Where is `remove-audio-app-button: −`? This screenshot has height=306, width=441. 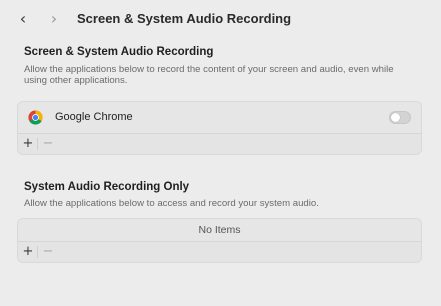
remove-audio-app-button: − is located at coordinates (48, 252).